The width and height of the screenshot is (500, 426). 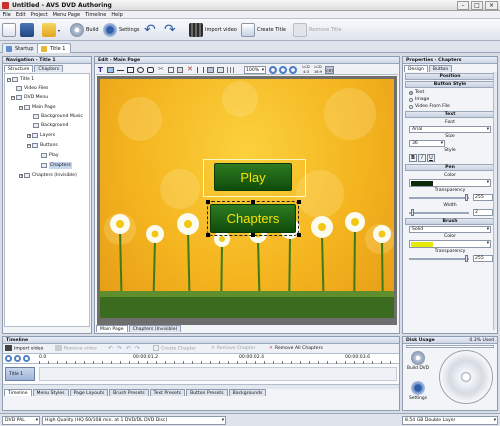 What do you see at coordinates (21, 175) in the screenshot?
I see `expand-icon: +` at bounding box center [21, 175].